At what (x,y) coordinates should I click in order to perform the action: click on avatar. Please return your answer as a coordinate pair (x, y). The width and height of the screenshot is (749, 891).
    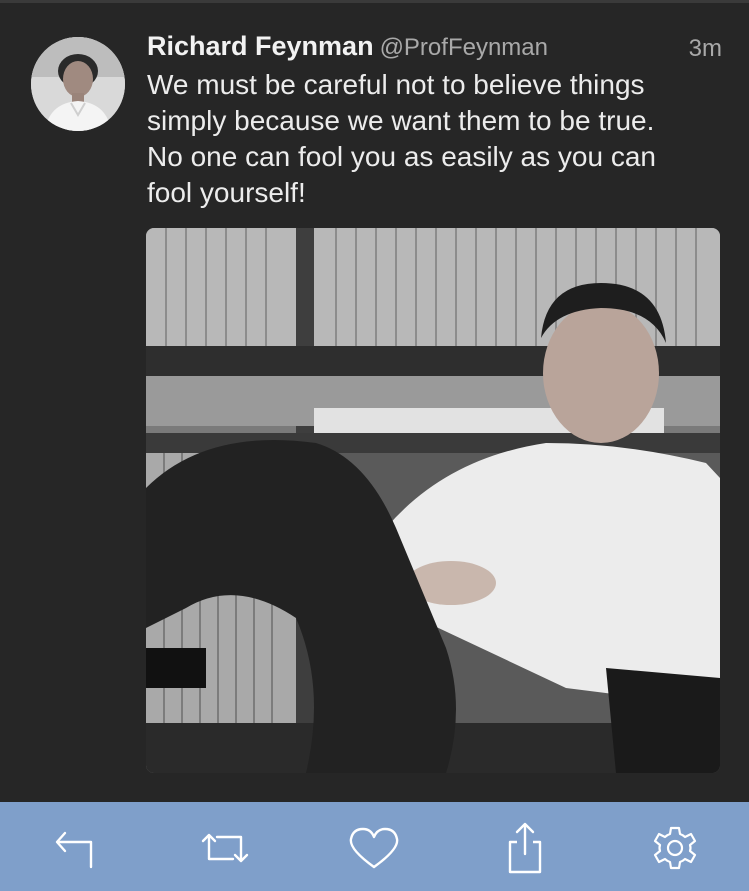
    Looking at the image, I should click on (78, 84).